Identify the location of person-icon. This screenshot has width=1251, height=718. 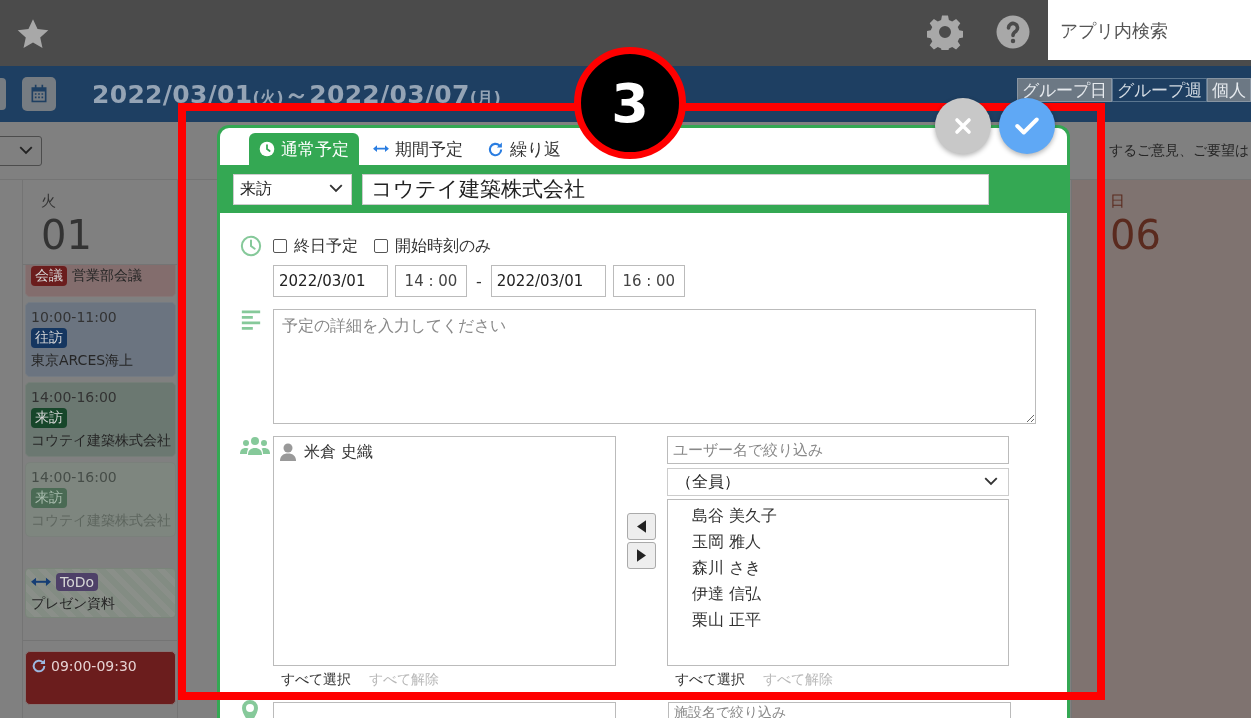
(288, 452).